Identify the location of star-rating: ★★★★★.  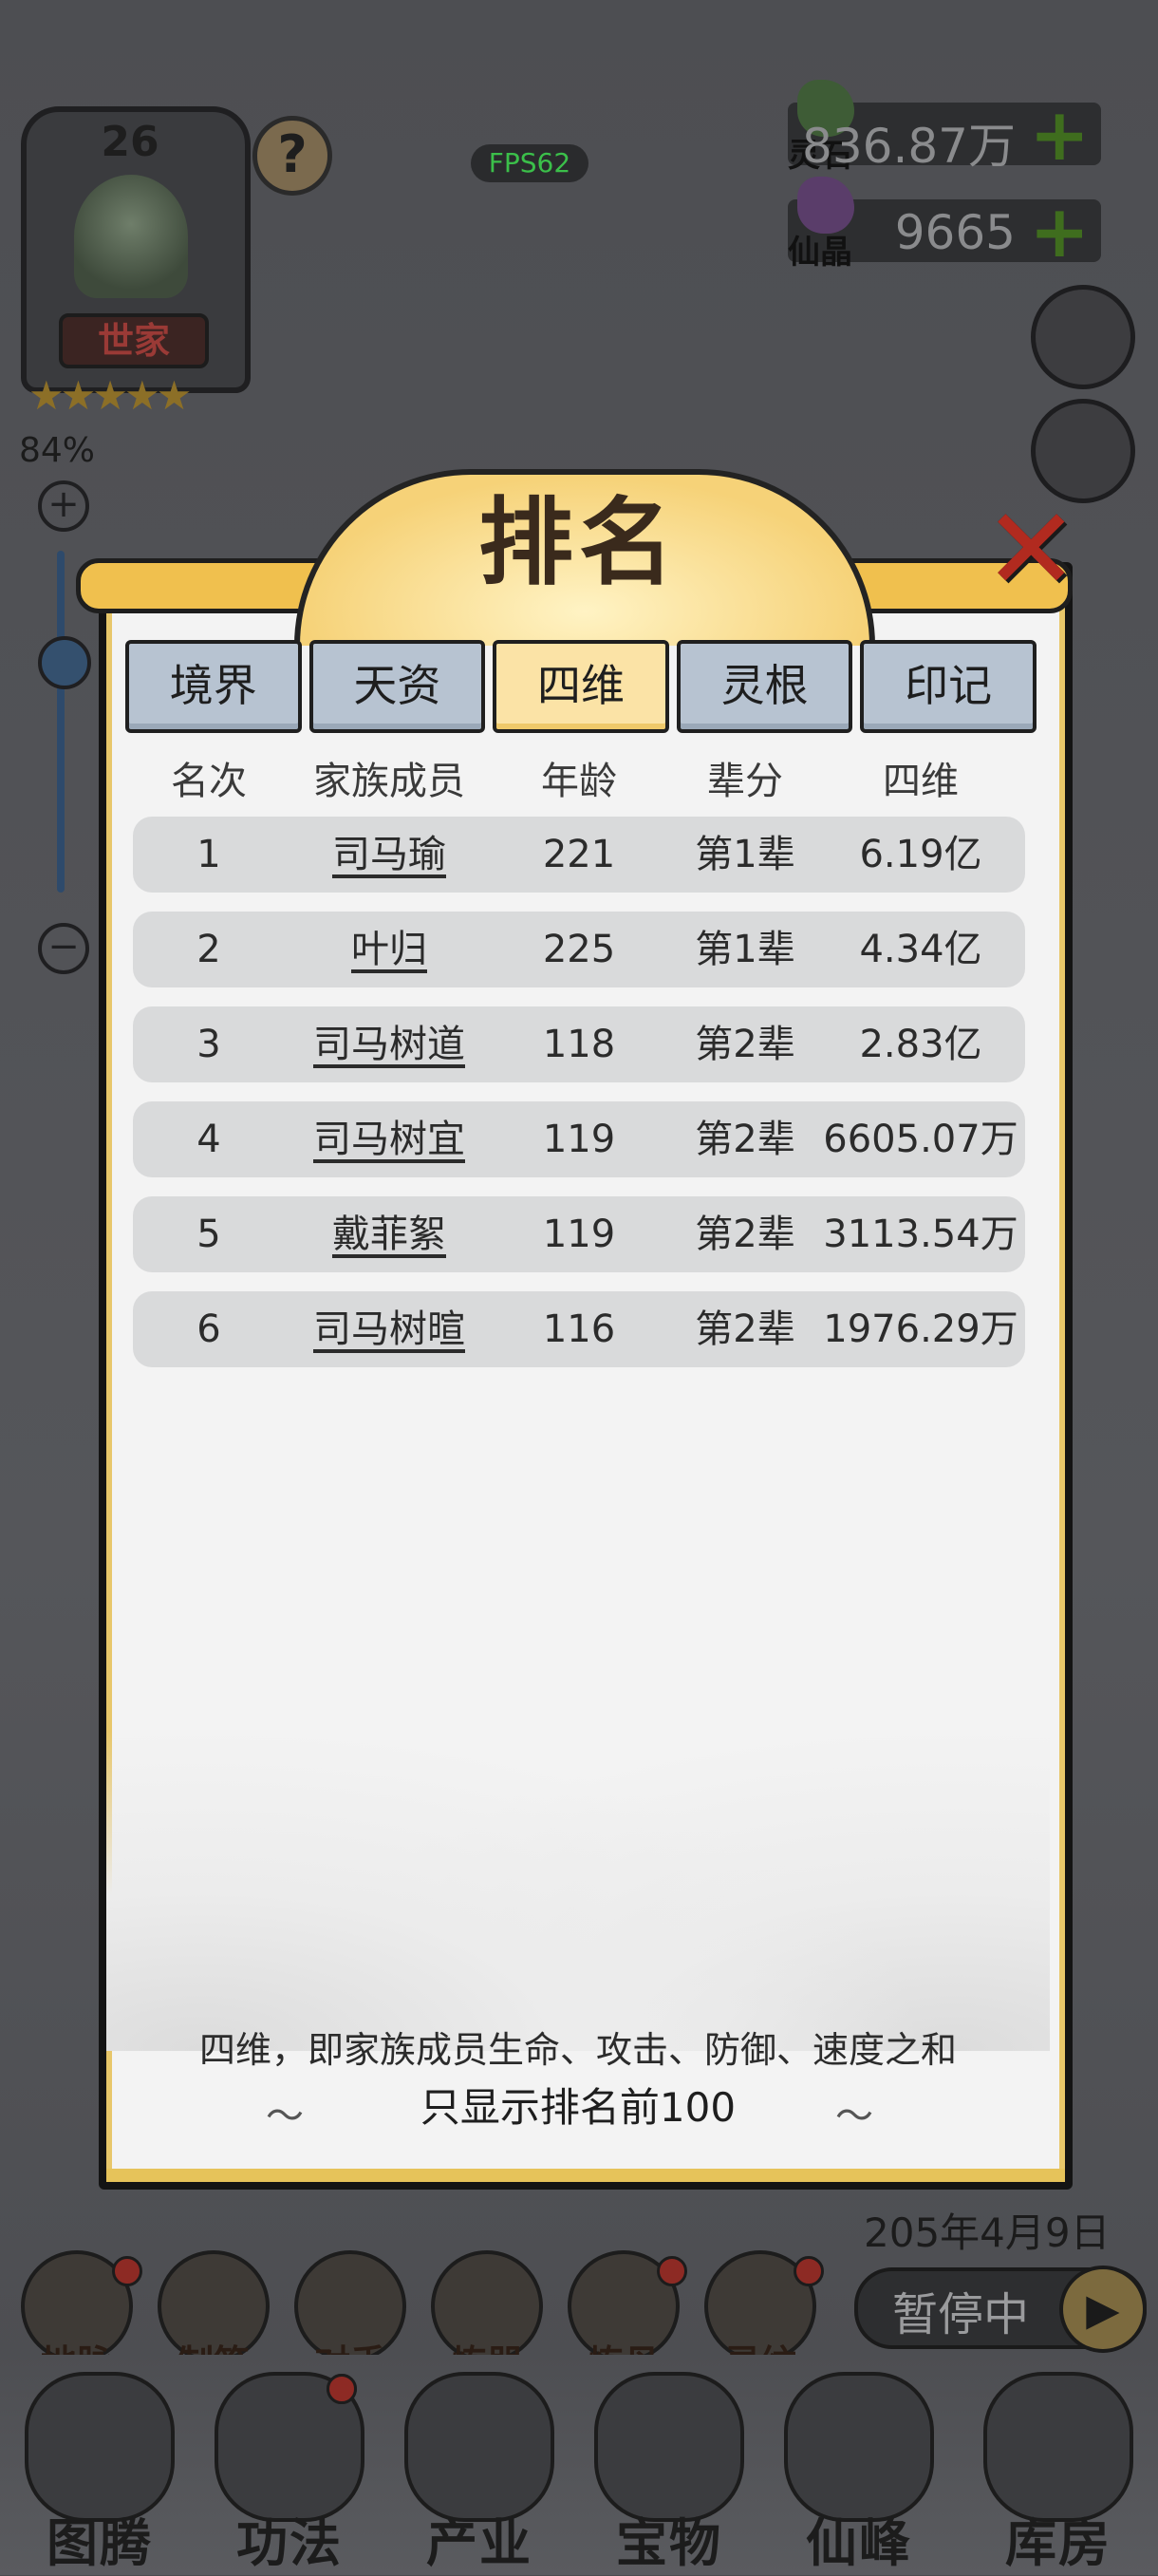
(110, 395).